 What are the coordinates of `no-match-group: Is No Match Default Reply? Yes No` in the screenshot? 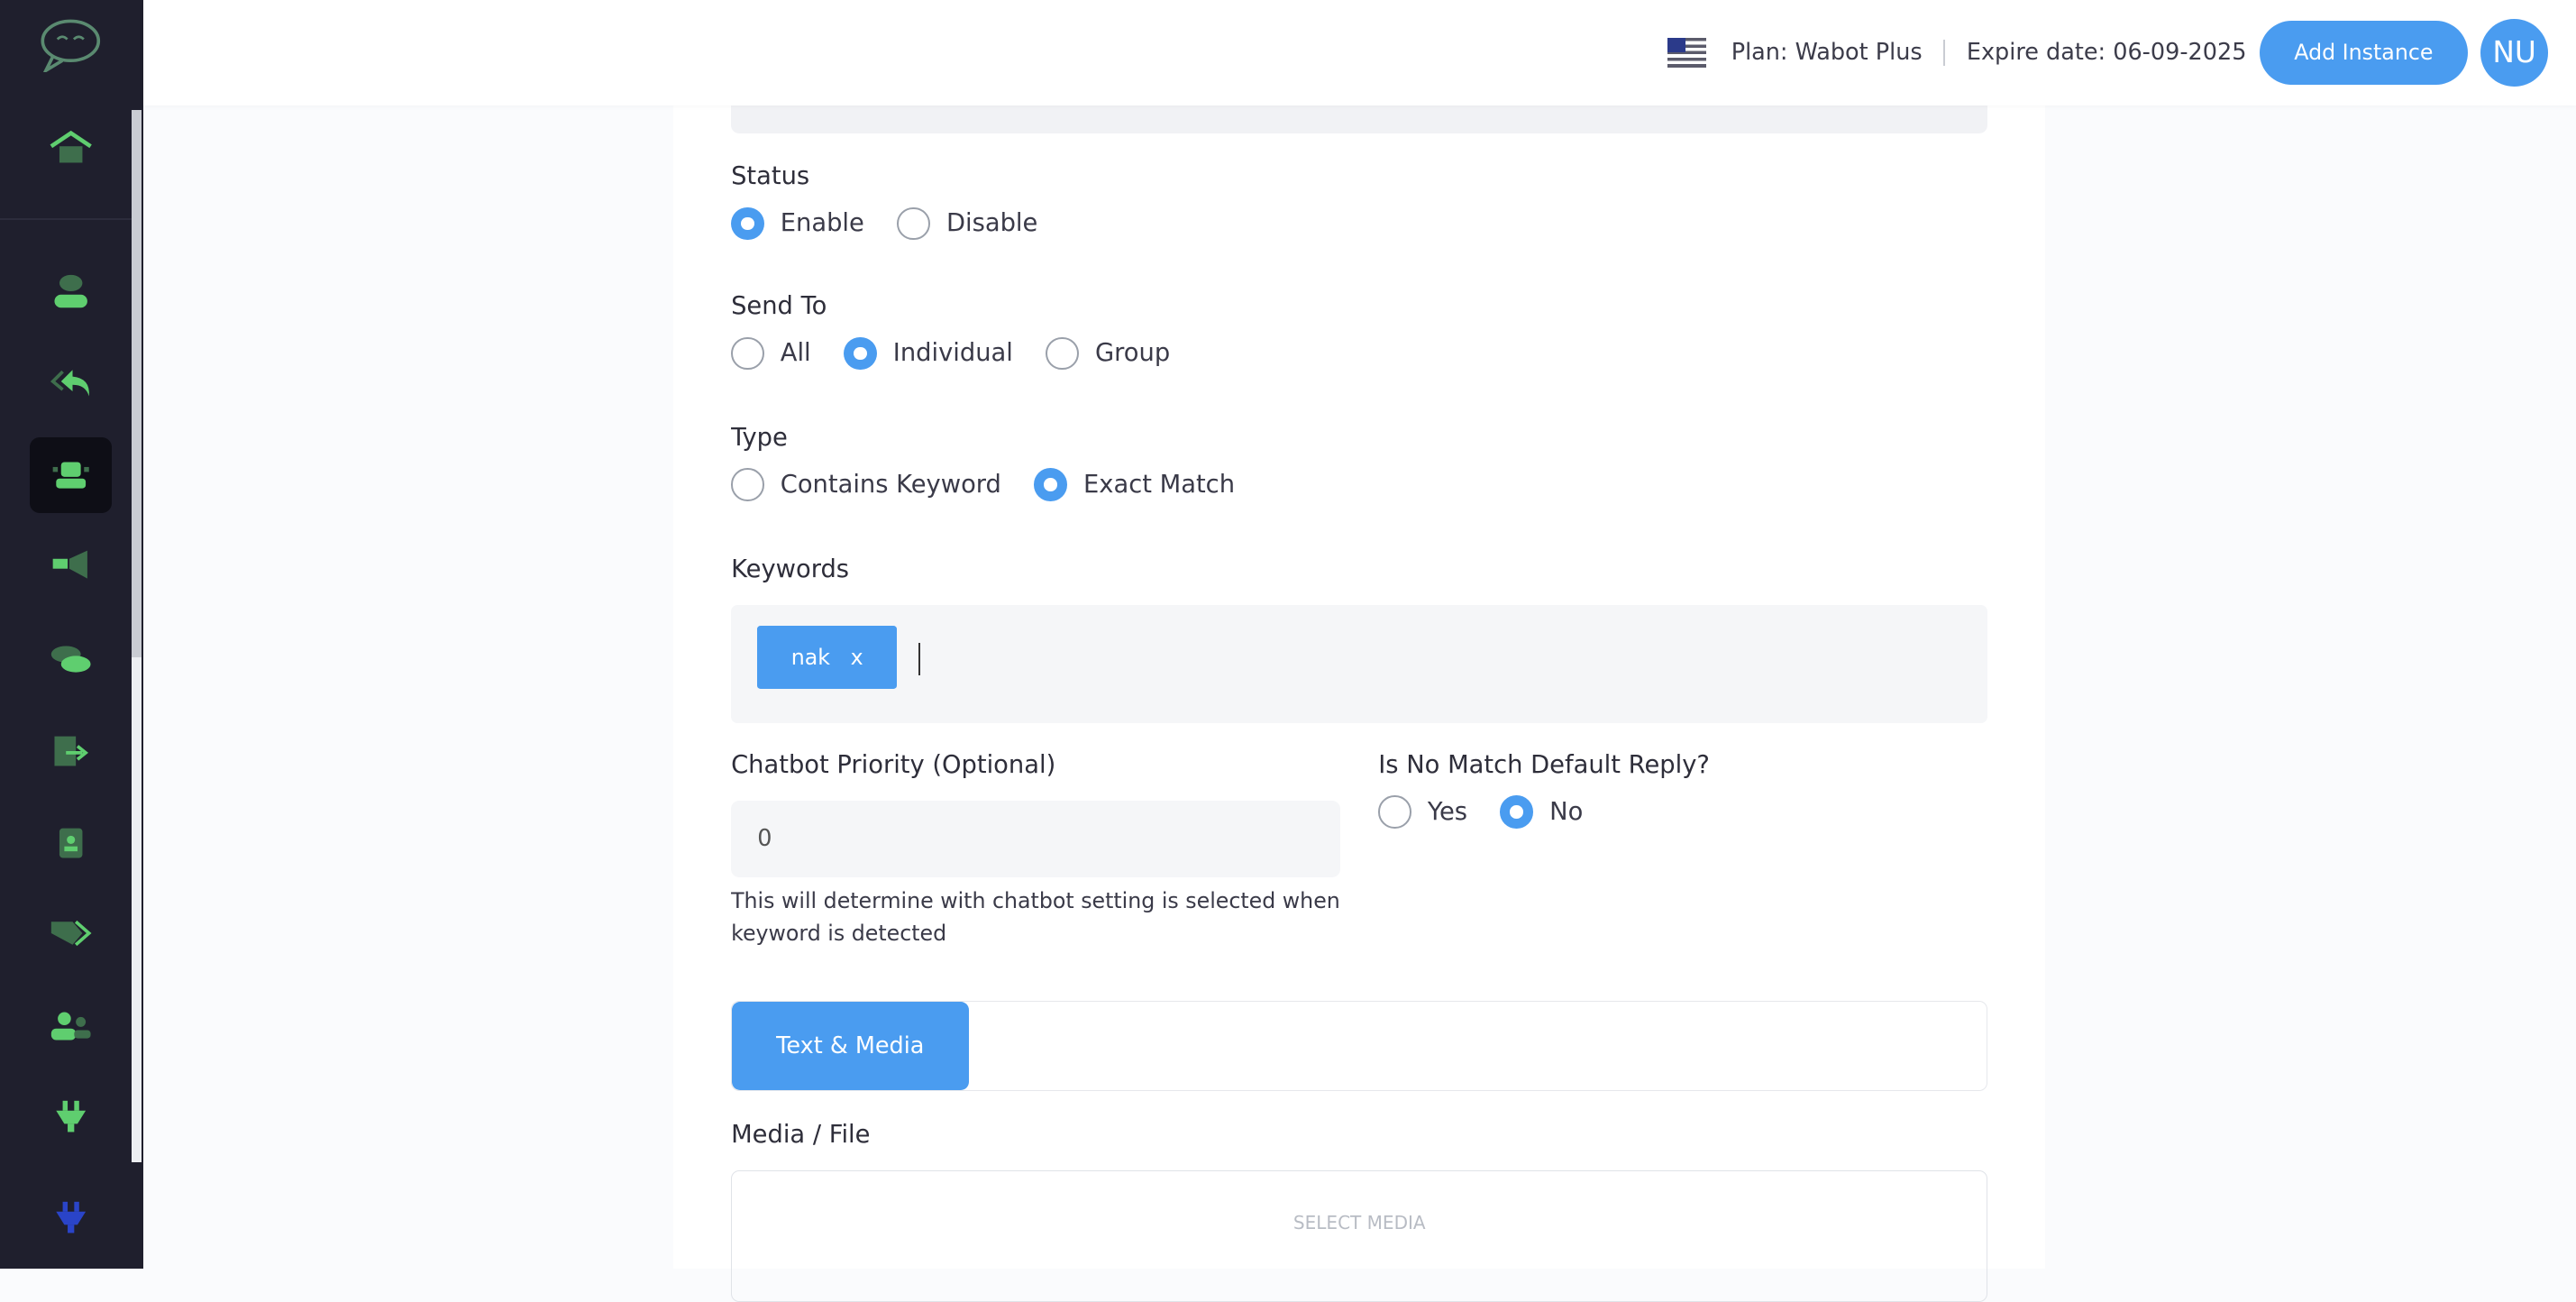 It's located at (1544, 790).